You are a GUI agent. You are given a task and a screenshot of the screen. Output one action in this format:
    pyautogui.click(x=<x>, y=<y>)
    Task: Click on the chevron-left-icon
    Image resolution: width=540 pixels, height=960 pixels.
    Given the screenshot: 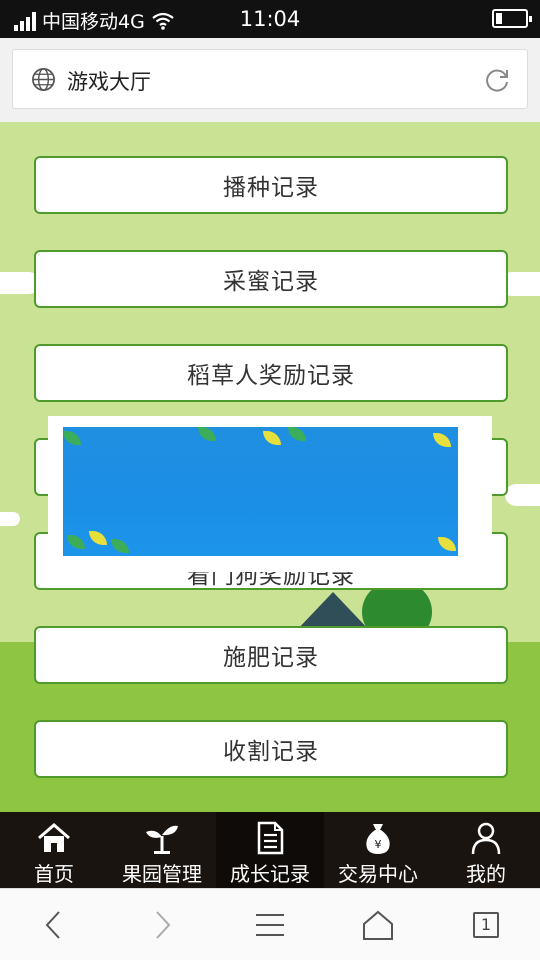 What is the action you would take?
    pyautogui.click(x=52, y=924)
    